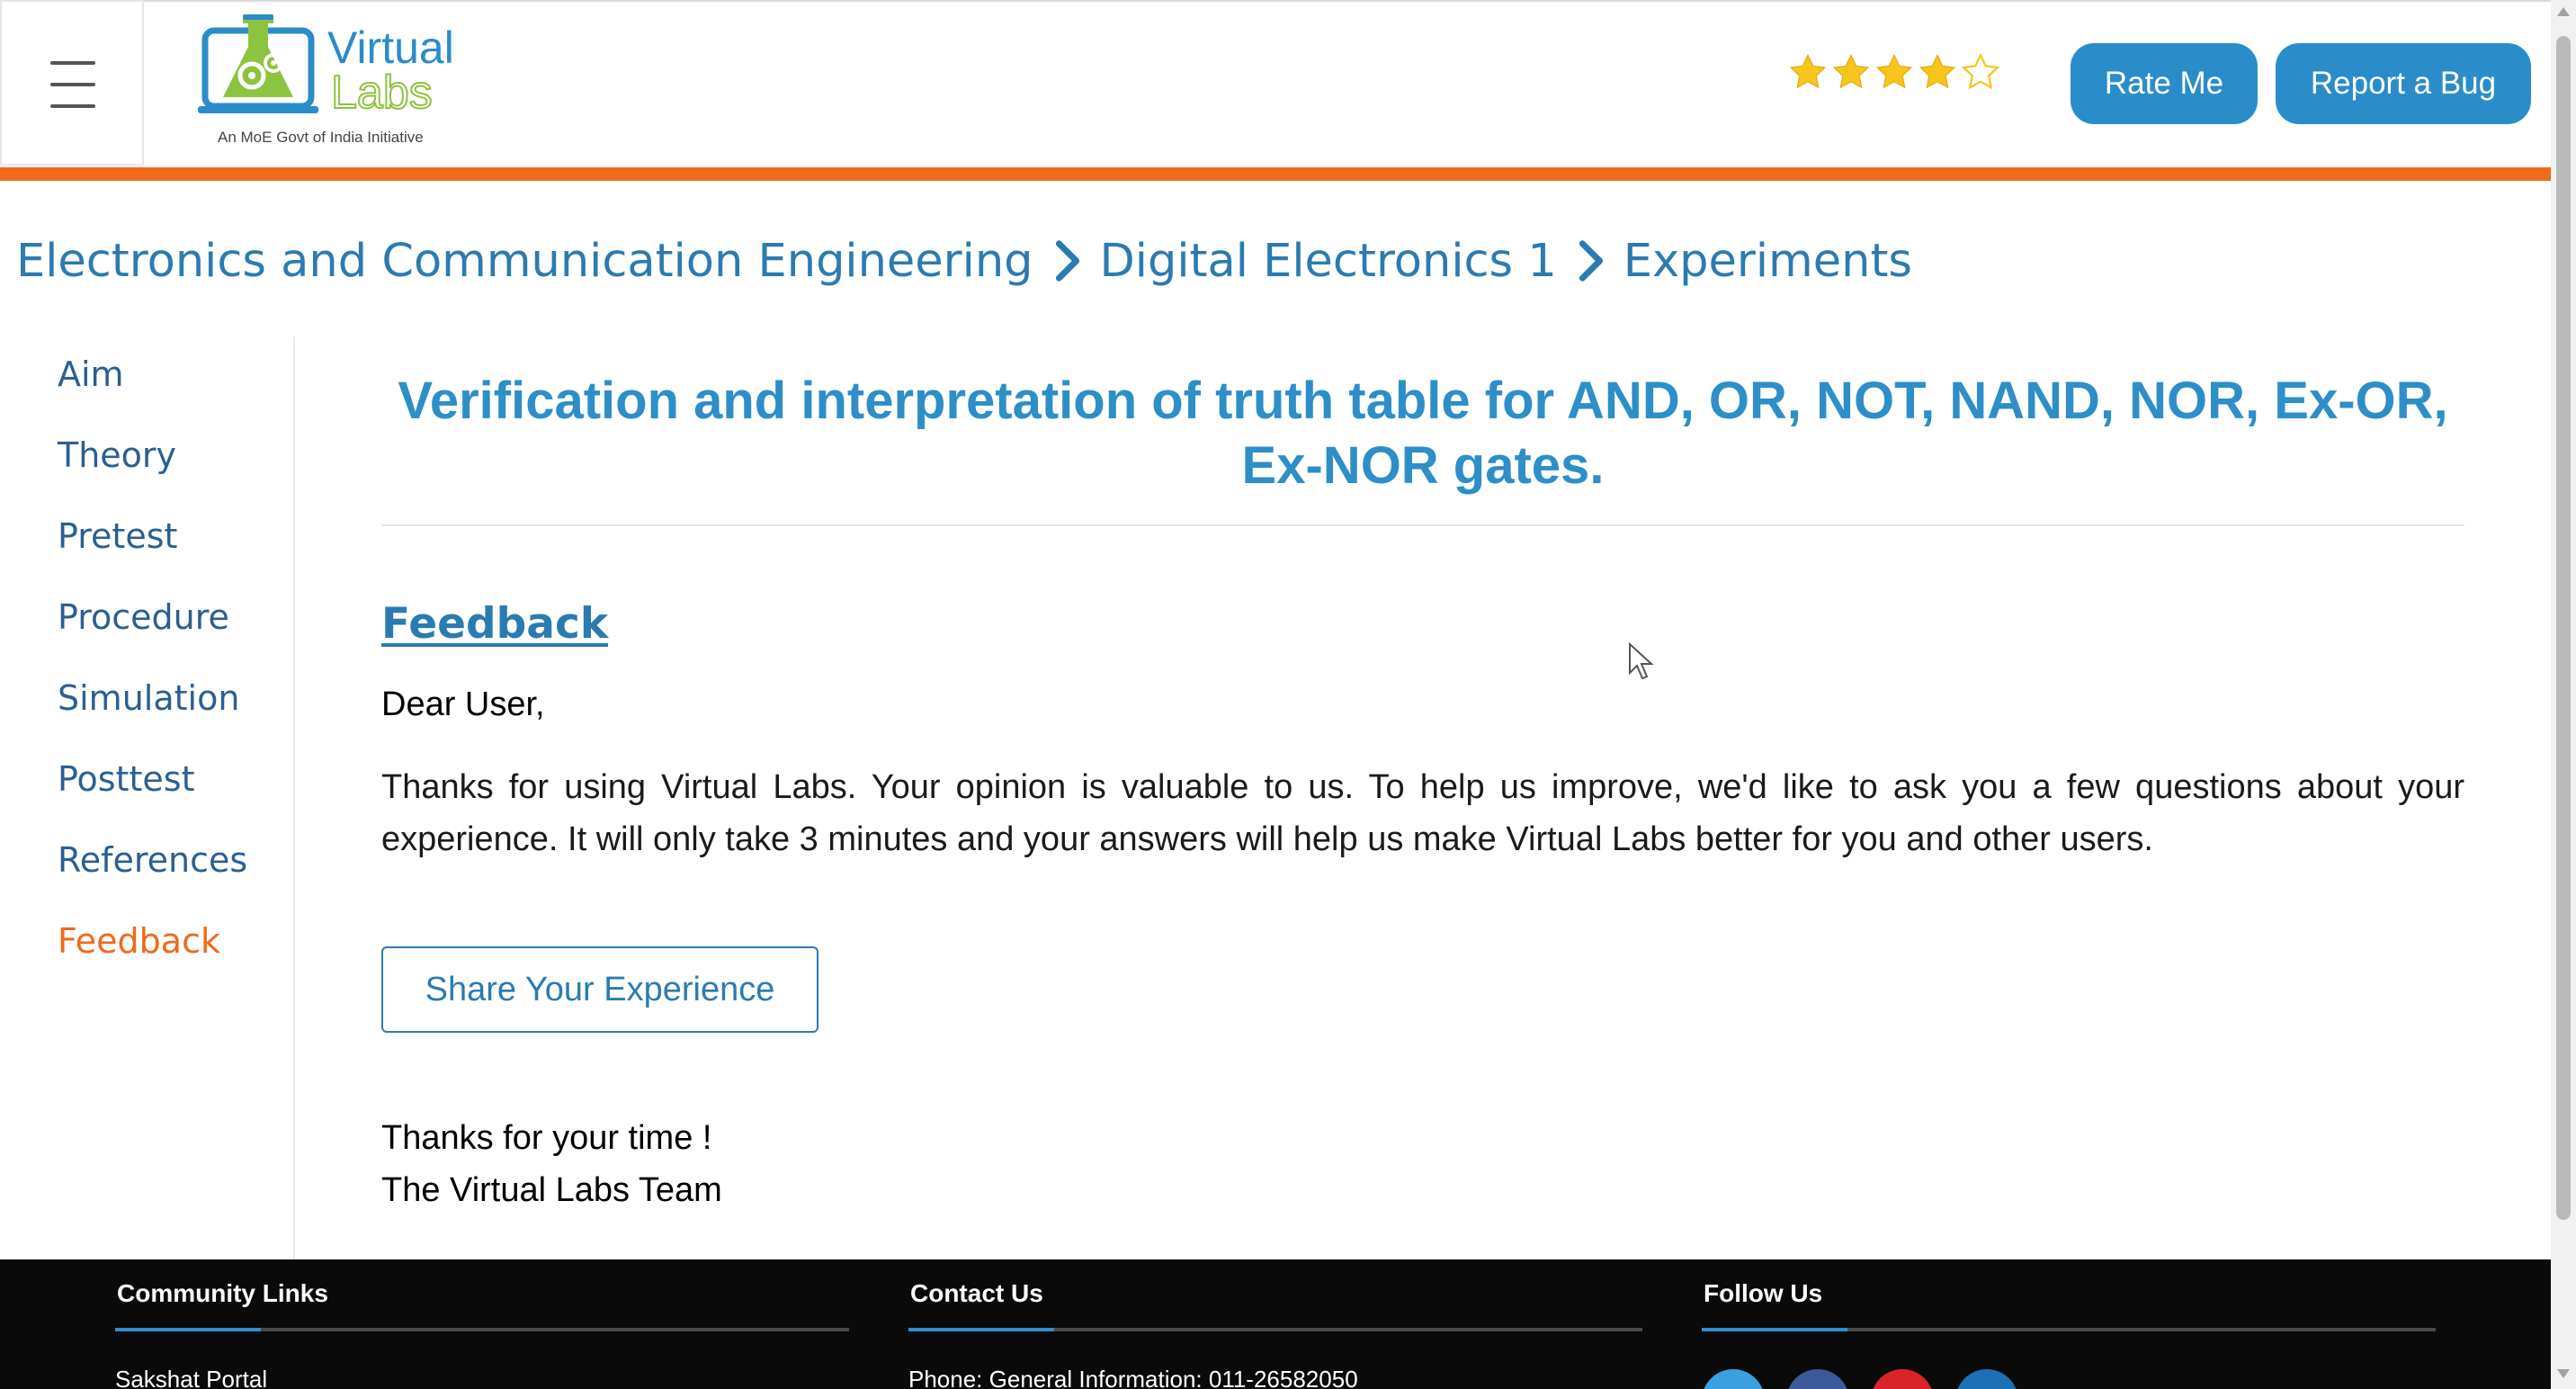  I want to click on footer-community-heading: Community Links, so click(222, 1293).